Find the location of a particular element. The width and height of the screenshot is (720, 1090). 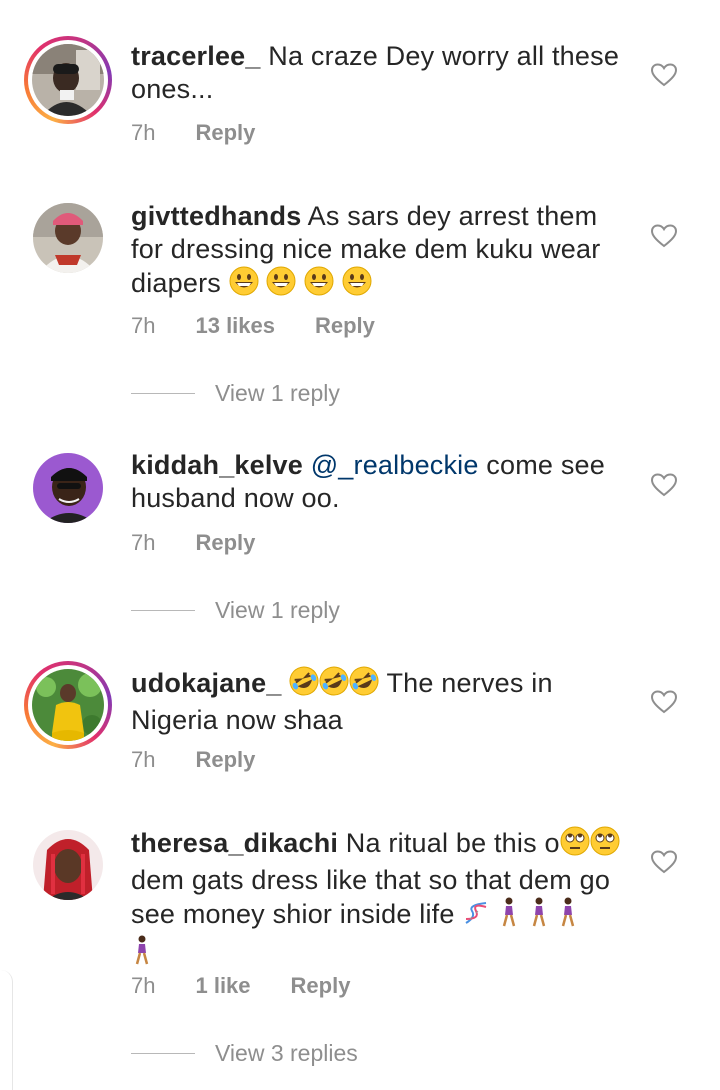

comment-username: givttedhands is located at coordinates (216, 216).